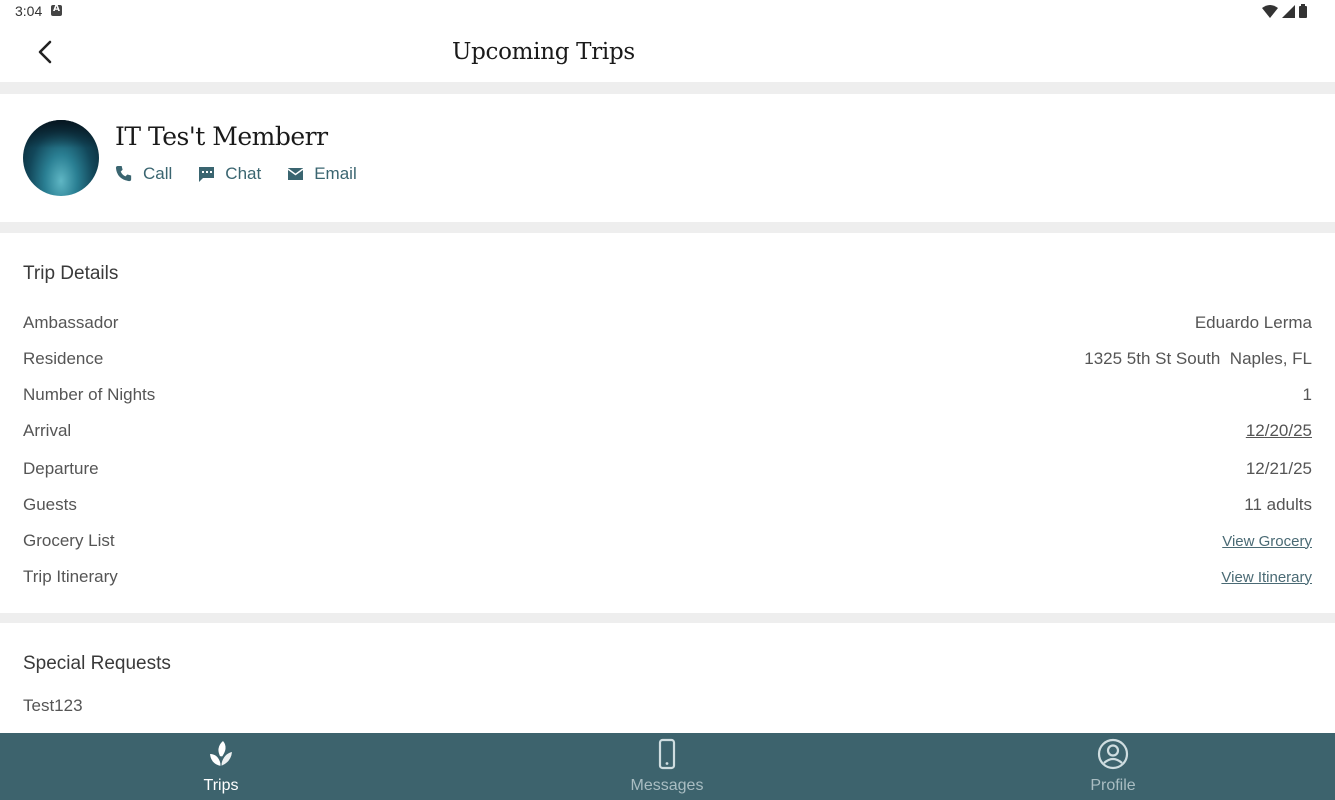 Image resolution: width=1335 pixels, height=800 pixels. What do you see at coordinates (71, 273) in the screenshot?
I see `trip-details-title: Trip Details` at bounding box center [71, 273].